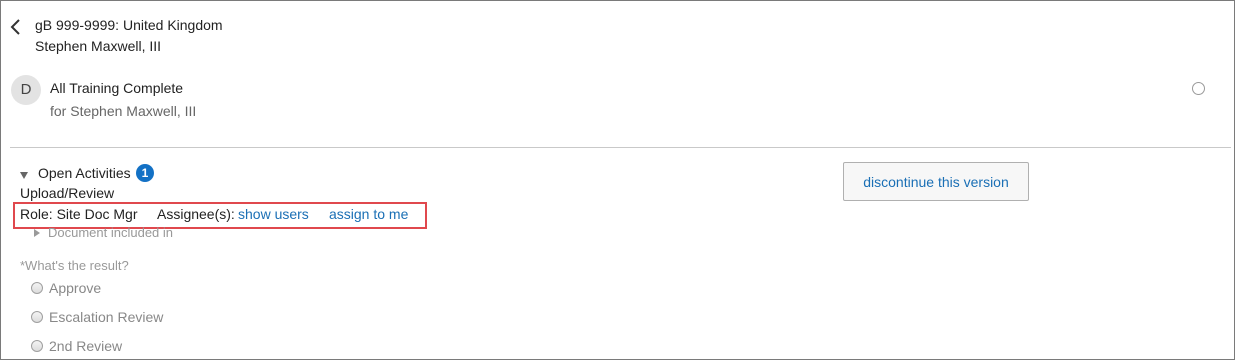 The image size is (1235, 360). Describe the element at coordinates (117, 88) in the screenshot. I see `task-title: All Training Complete` at that location.